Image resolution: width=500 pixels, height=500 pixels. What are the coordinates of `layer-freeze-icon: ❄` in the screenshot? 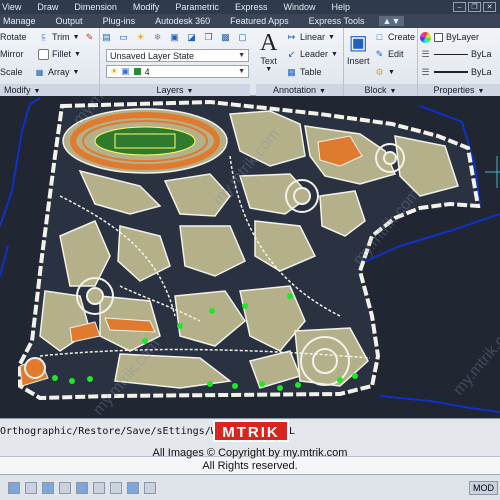 It's located at (157, 37).